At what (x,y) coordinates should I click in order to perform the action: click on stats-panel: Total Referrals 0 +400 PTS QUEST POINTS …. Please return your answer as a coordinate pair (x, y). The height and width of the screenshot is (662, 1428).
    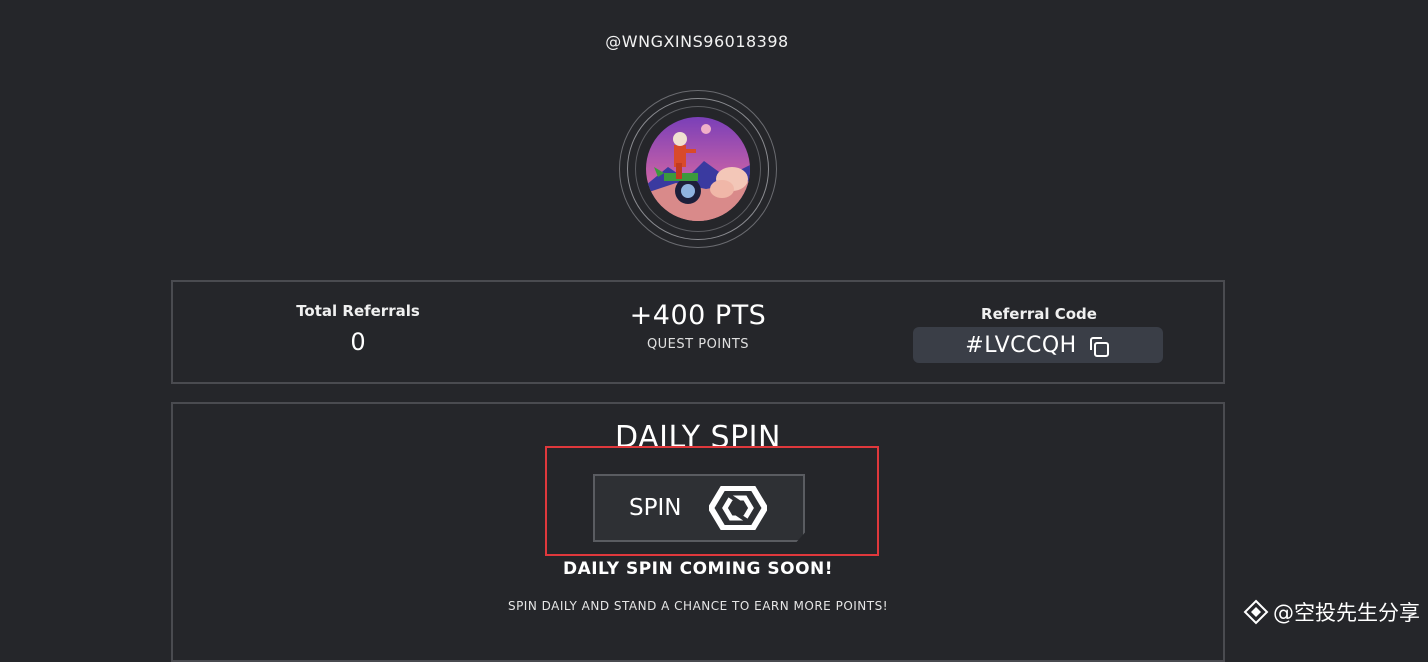
    Looking at the image, I should click on (698, 332).